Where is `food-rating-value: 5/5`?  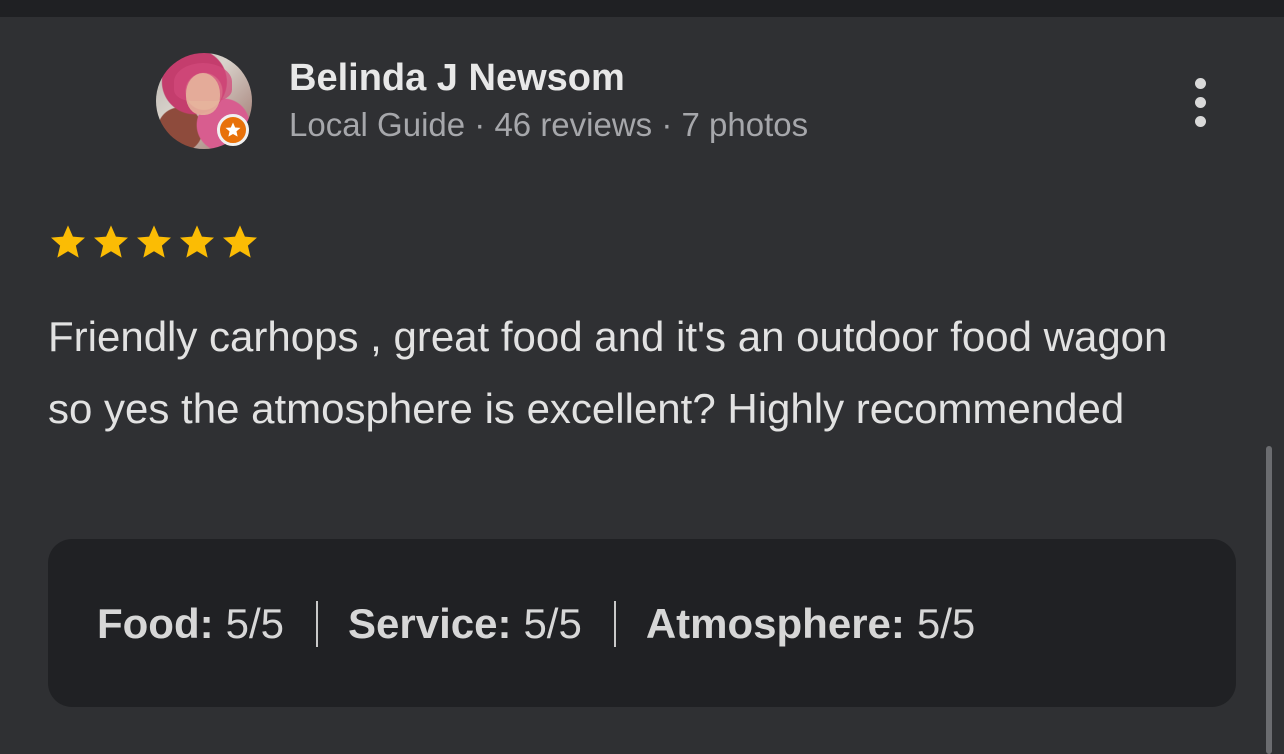
food-rating-value: 5/5 is located at coordinates (254, 623).